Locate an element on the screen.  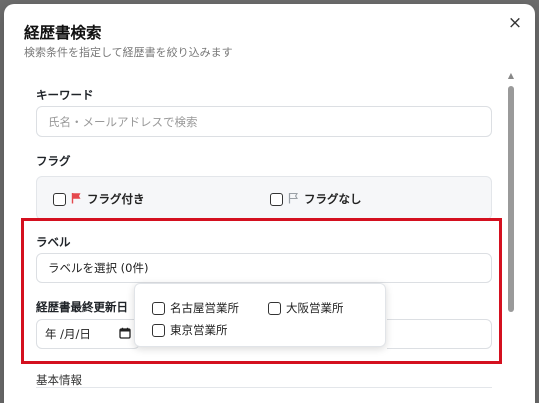
date-placeholder: 年 /月/日 is located at coordinates (68, 334).